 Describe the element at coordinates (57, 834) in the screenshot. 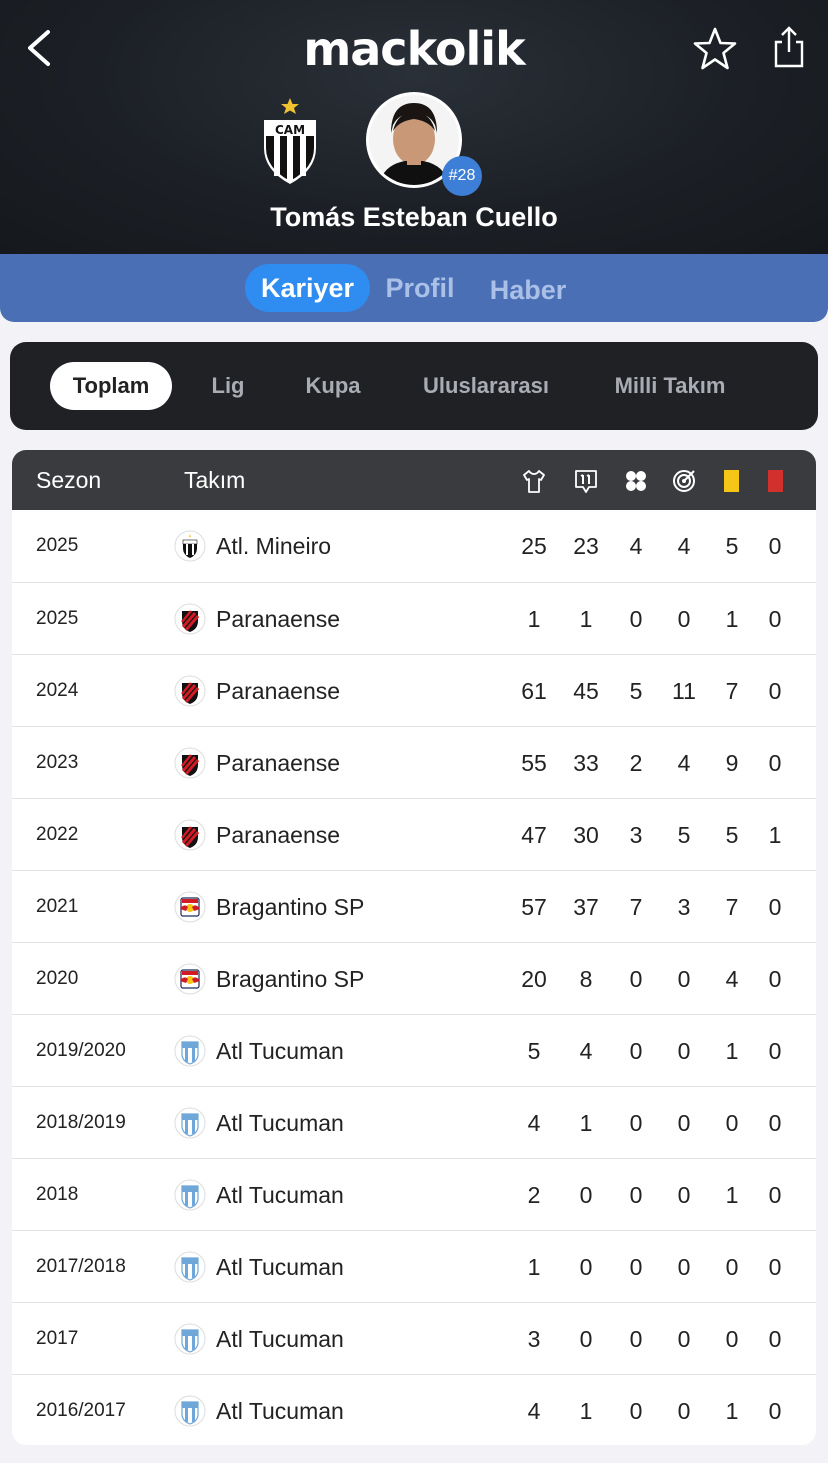

I see `season-cell: 2022` at that location.